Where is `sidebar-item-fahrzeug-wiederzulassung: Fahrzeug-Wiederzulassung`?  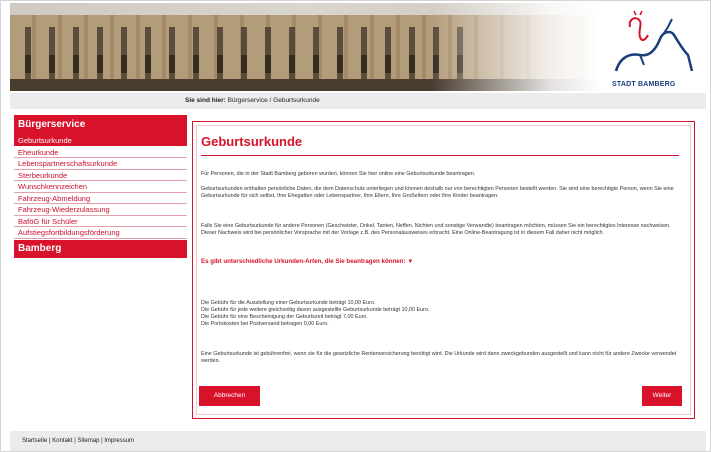
sidebar-item-fahrzeug-wiederzulassung: Fahrzeug-Wiederzulassung is located at coordinates (100, 210).